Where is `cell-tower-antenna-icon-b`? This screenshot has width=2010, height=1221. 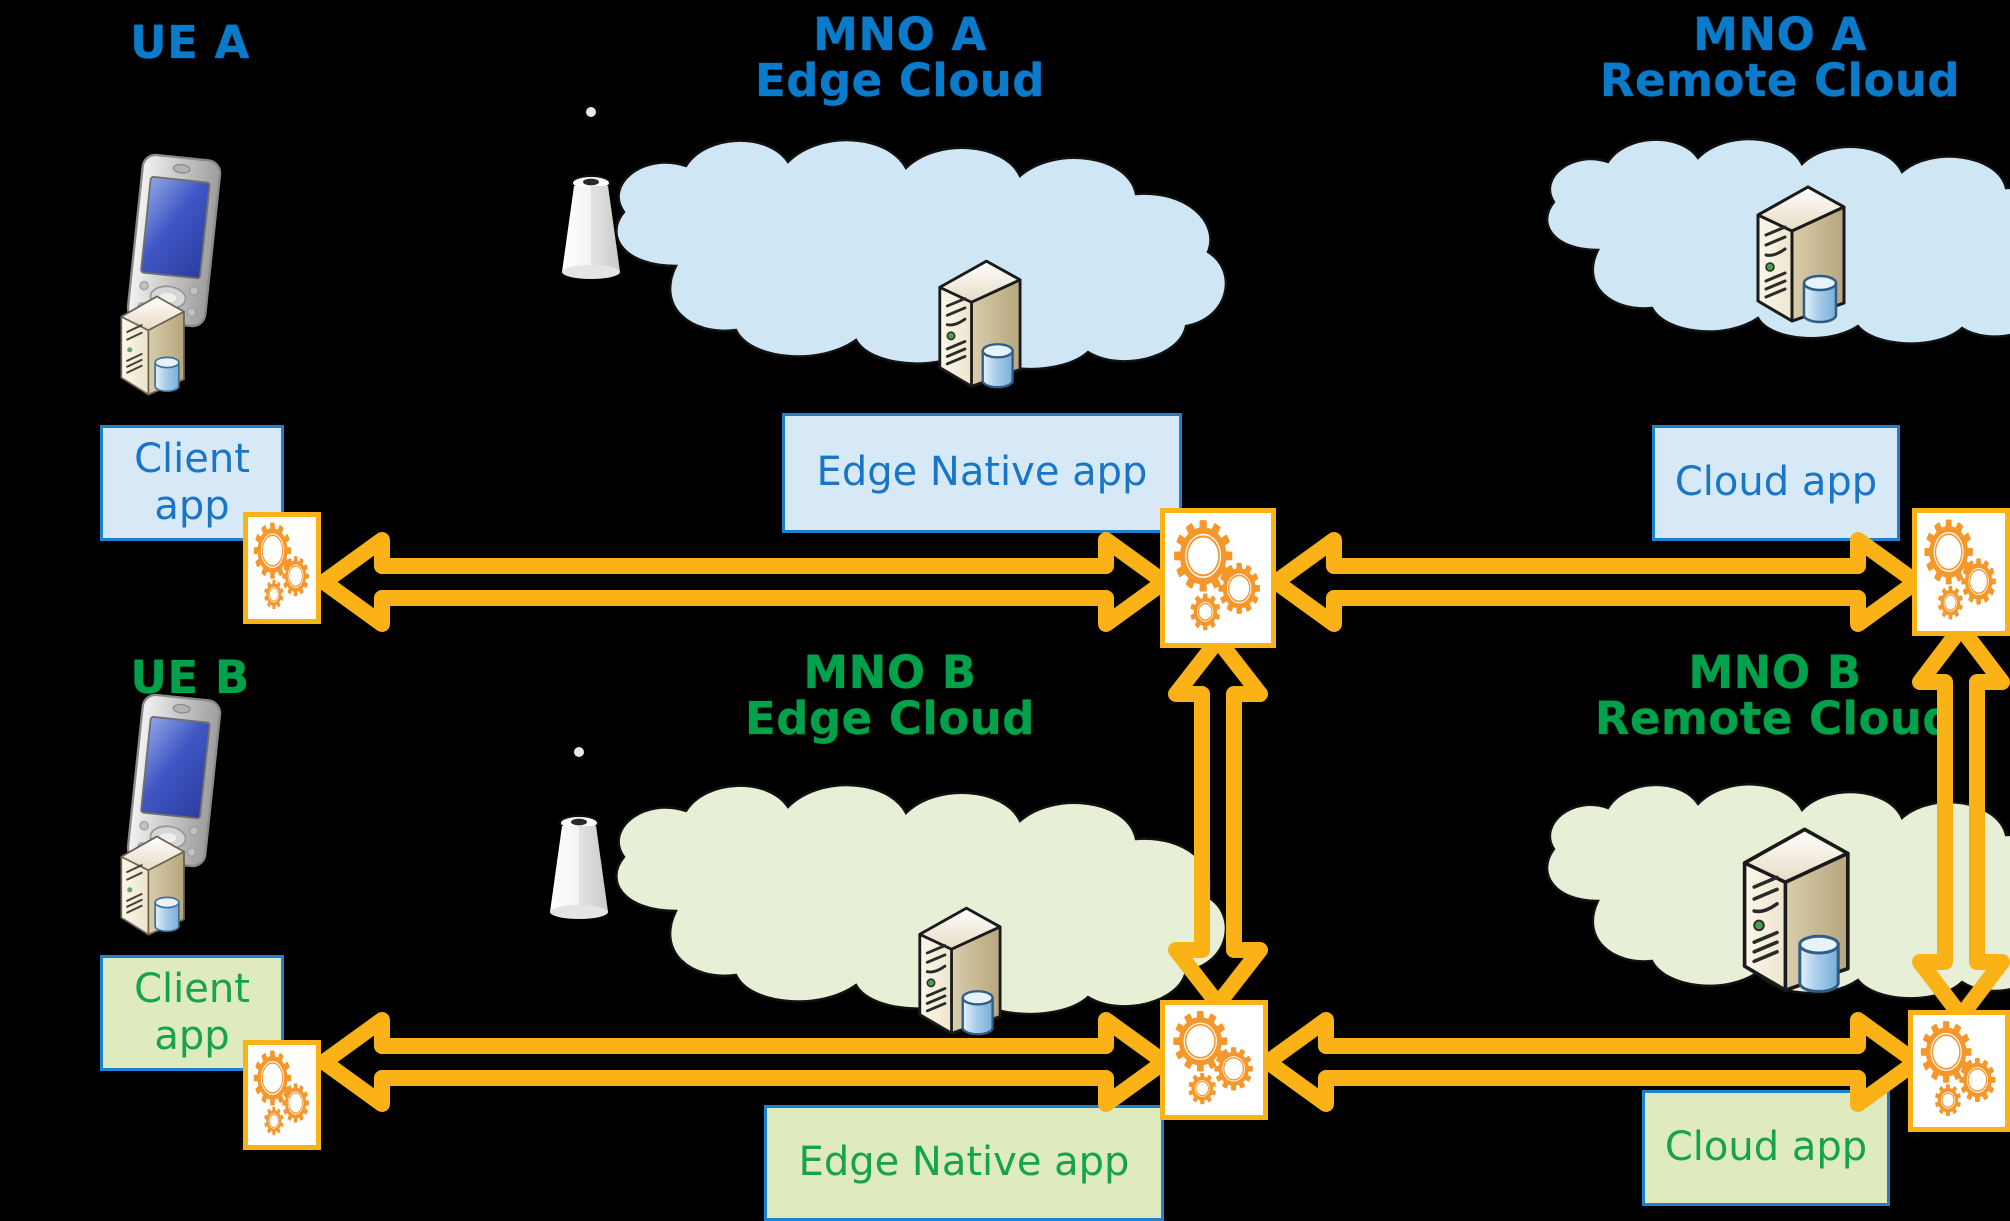
cell-tower-antenna-icon-b is located at coordinates (579, 830).